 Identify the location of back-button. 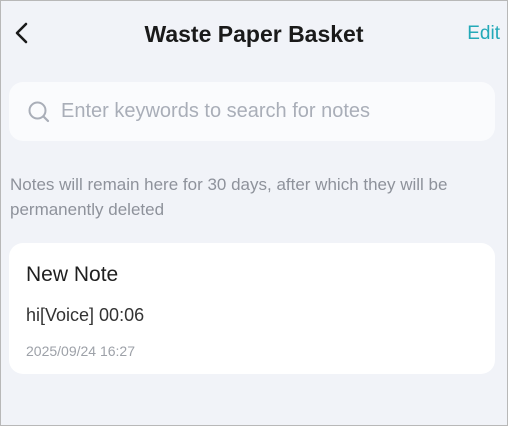
(22, 33).